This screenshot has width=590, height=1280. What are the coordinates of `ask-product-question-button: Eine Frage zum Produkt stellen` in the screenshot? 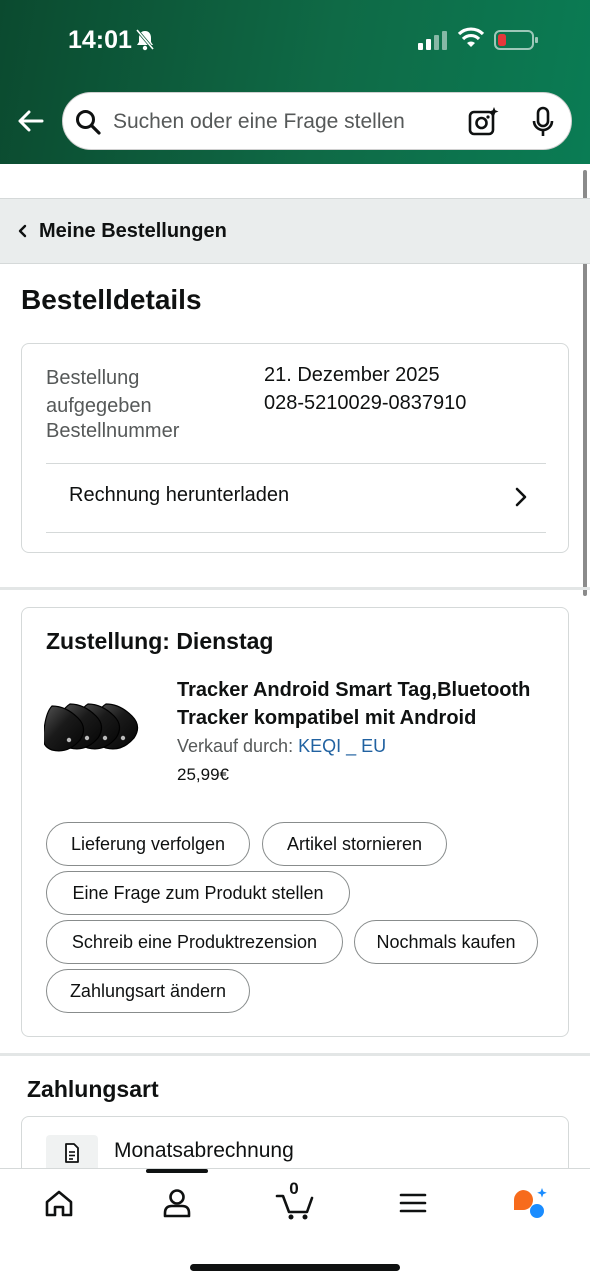 It's located at (198, 893).